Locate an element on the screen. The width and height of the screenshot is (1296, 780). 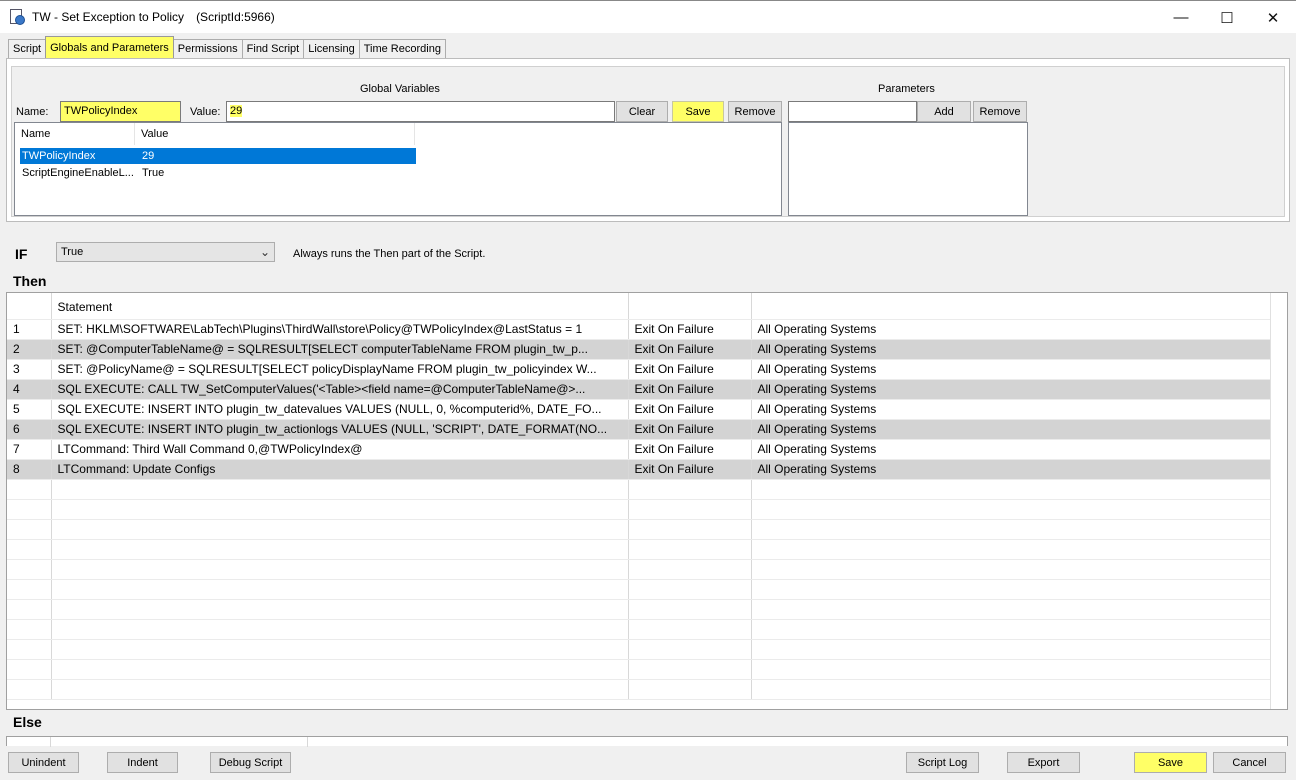
if-condition-description: Always runs the Then part of the Script. is located at coordinates (389, 254).